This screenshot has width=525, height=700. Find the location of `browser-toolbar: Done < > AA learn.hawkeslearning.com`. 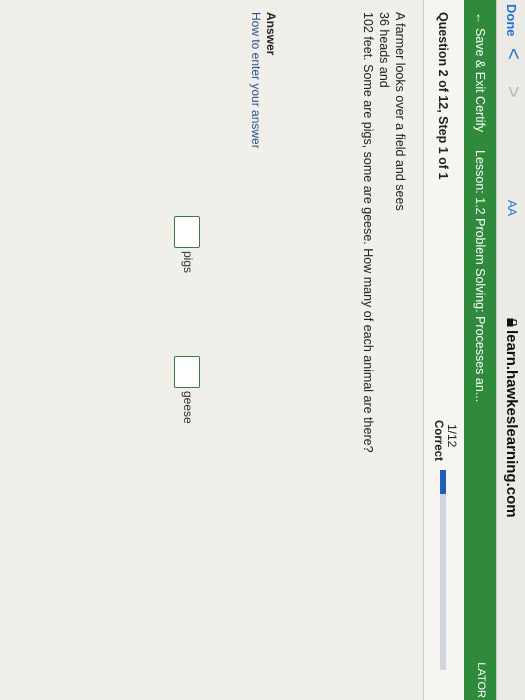

browser-toolbar: Done < > AA learn.hawkeslearning.com is located at coordinates (510, 350).